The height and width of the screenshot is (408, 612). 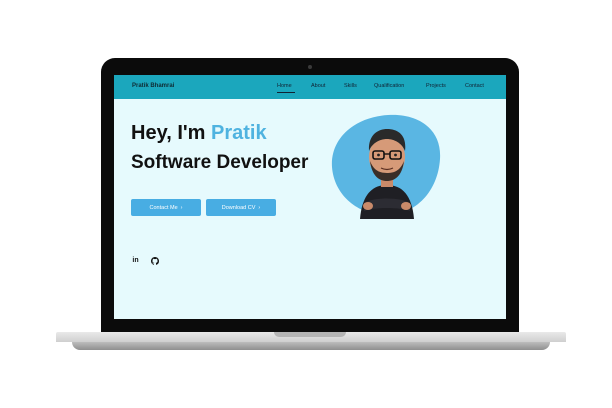 I want to click on github-icon, so click(x=154, y=260).